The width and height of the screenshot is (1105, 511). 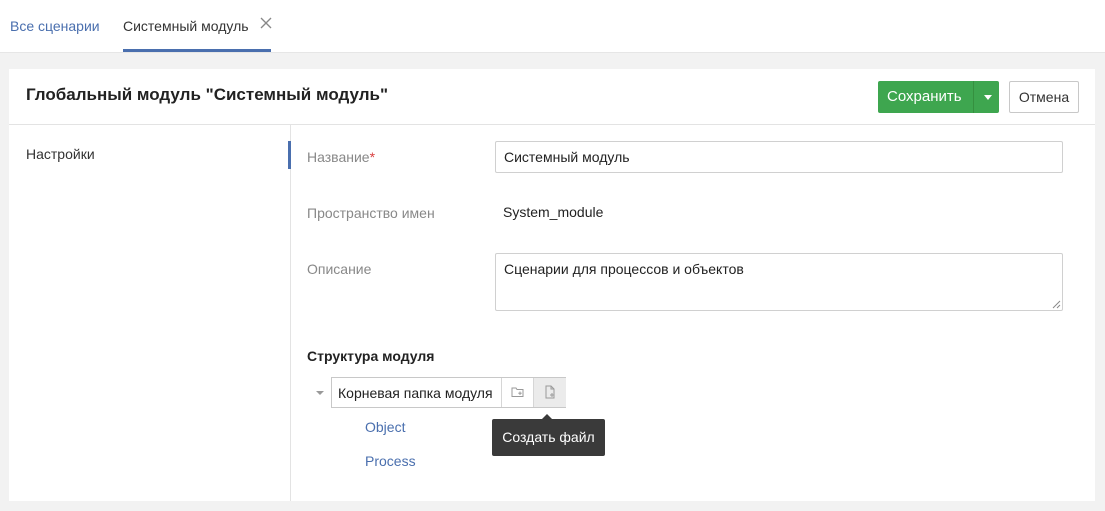 What do you see at coordinates (390, 461) in the screenshot?
I see `tree-item-process: Process` at bounding box center [390, 461].